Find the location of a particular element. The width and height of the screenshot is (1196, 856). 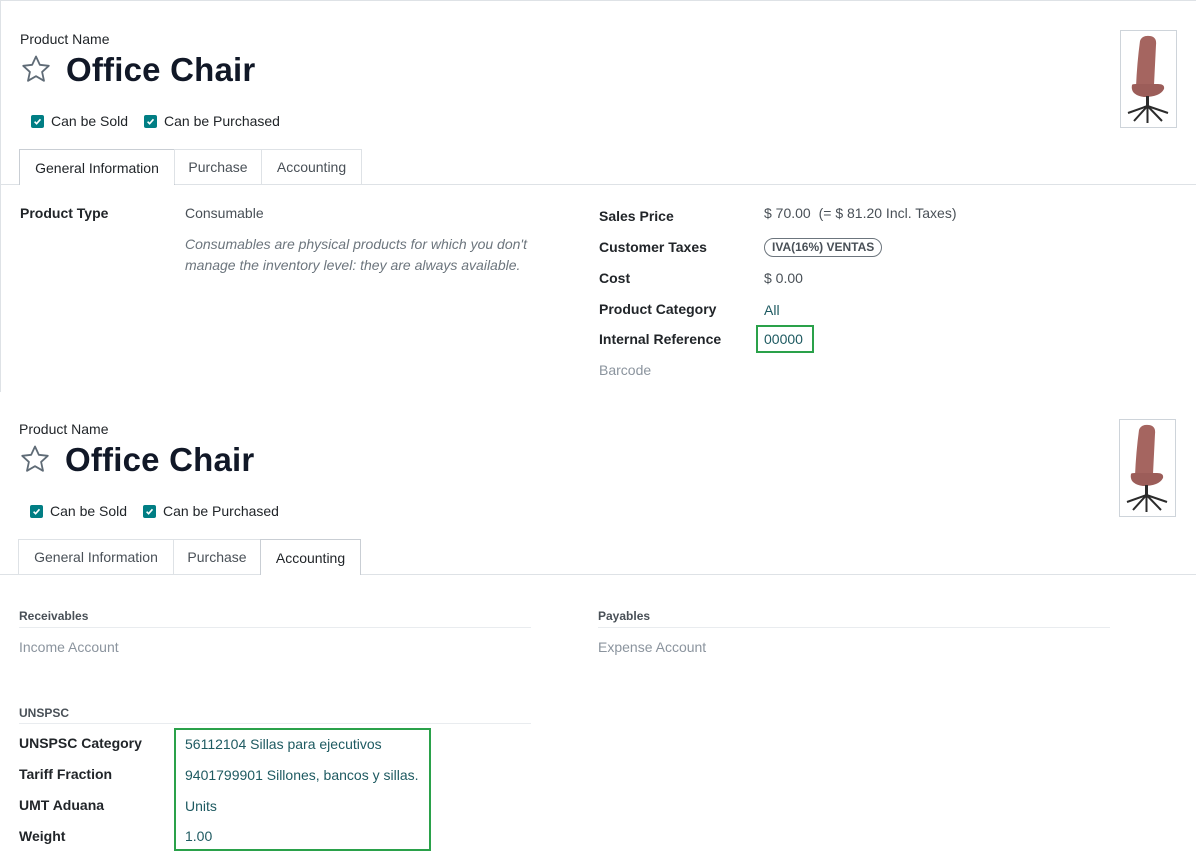

product-category-label: Product Category is located at coordinates (658, 309).